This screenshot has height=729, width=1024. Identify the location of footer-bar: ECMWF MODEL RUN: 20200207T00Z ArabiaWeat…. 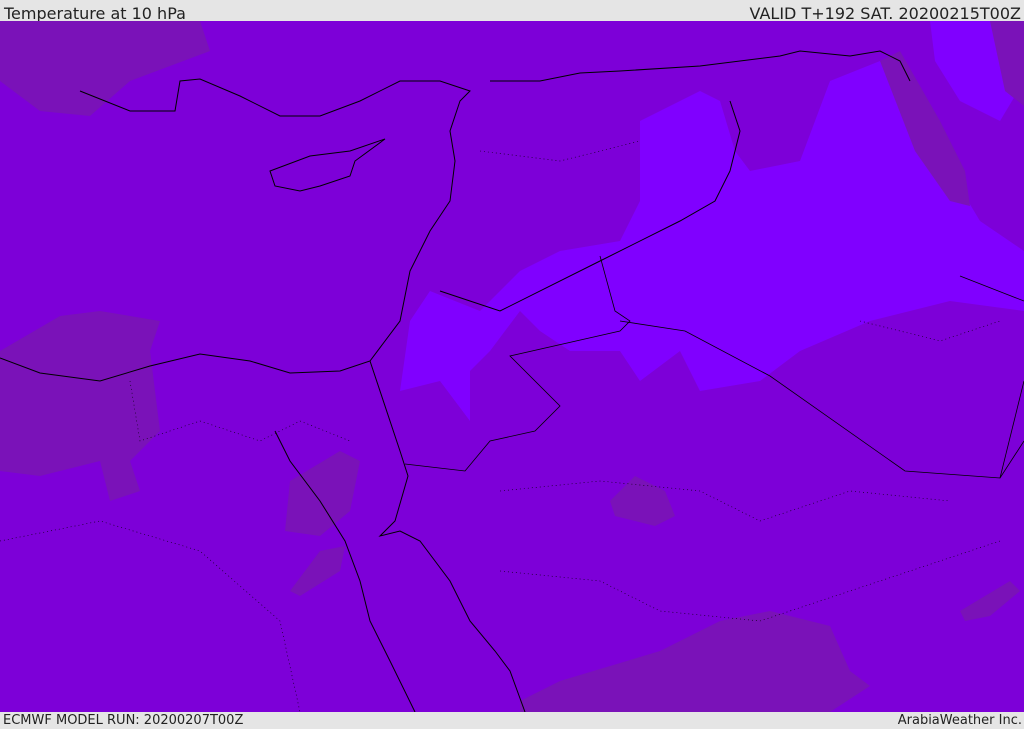
(512, 720).